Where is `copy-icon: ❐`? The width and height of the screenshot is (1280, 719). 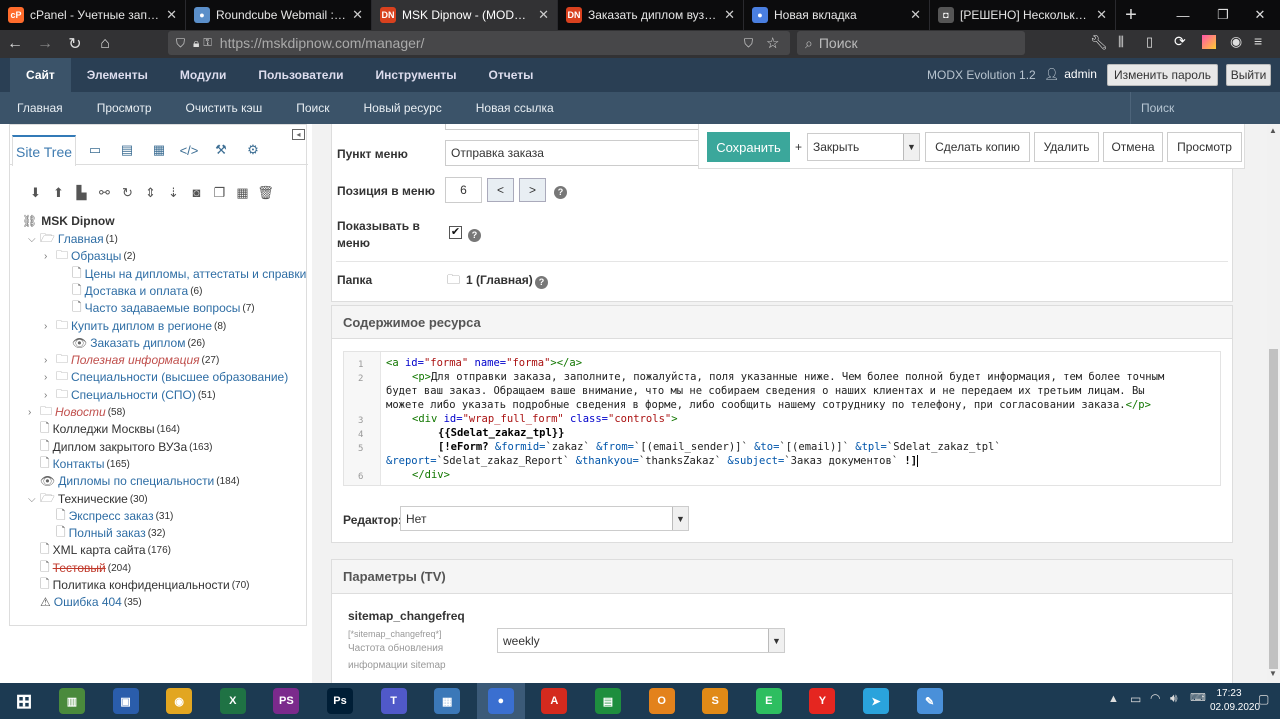
copy-icon: ❐ is located at coordinates (219, 193).